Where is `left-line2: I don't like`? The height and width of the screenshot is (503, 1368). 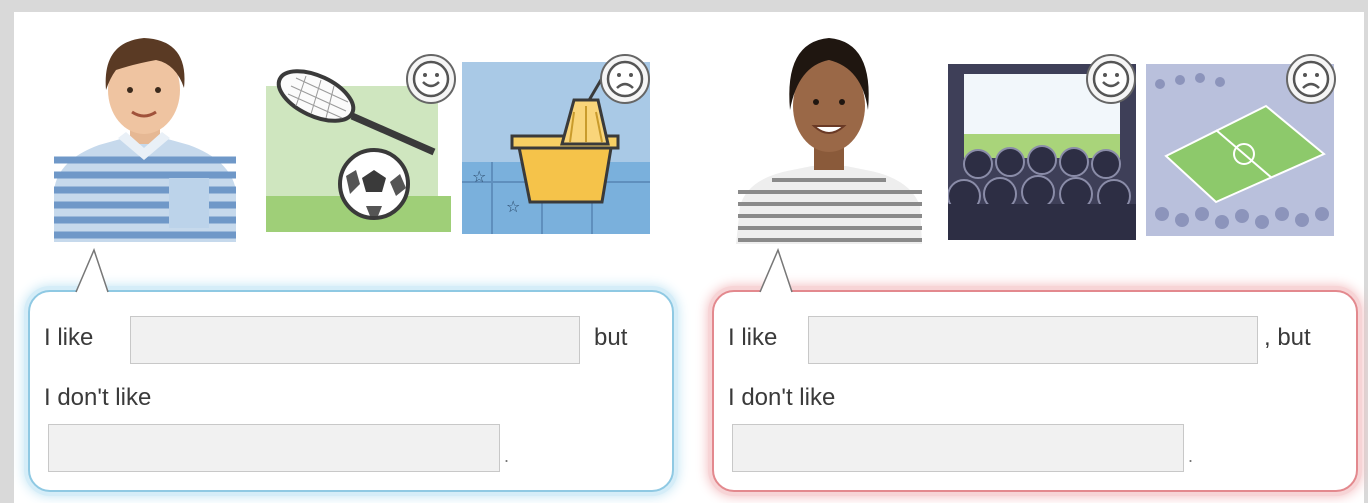 left-line2: I don't like is located at coordinates (98, 397).